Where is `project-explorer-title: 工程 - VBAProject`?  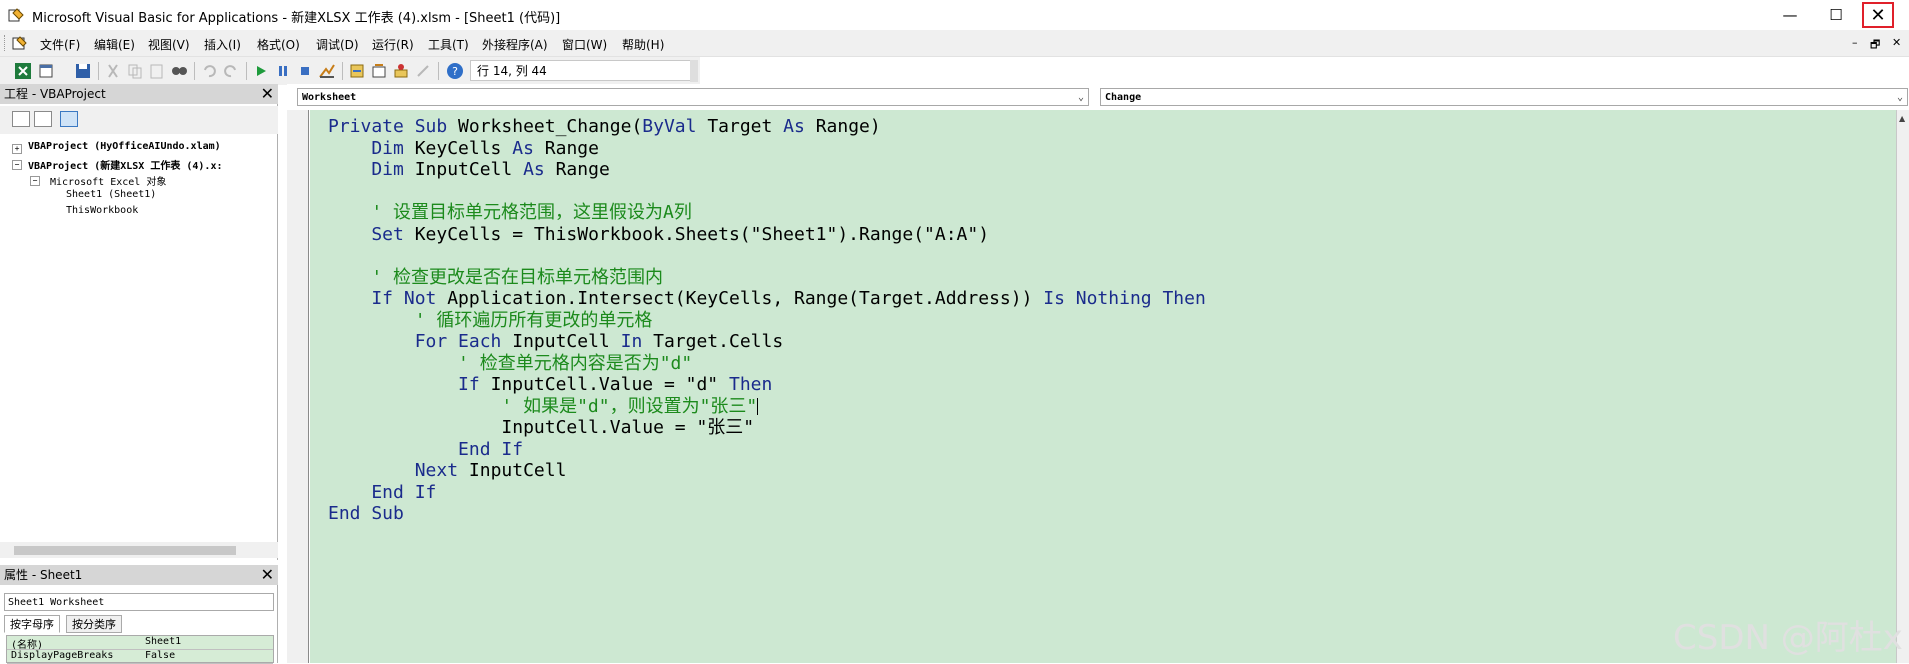
project-explorer-title: 工程 - VBAProject is located at coordinates (55, 94).